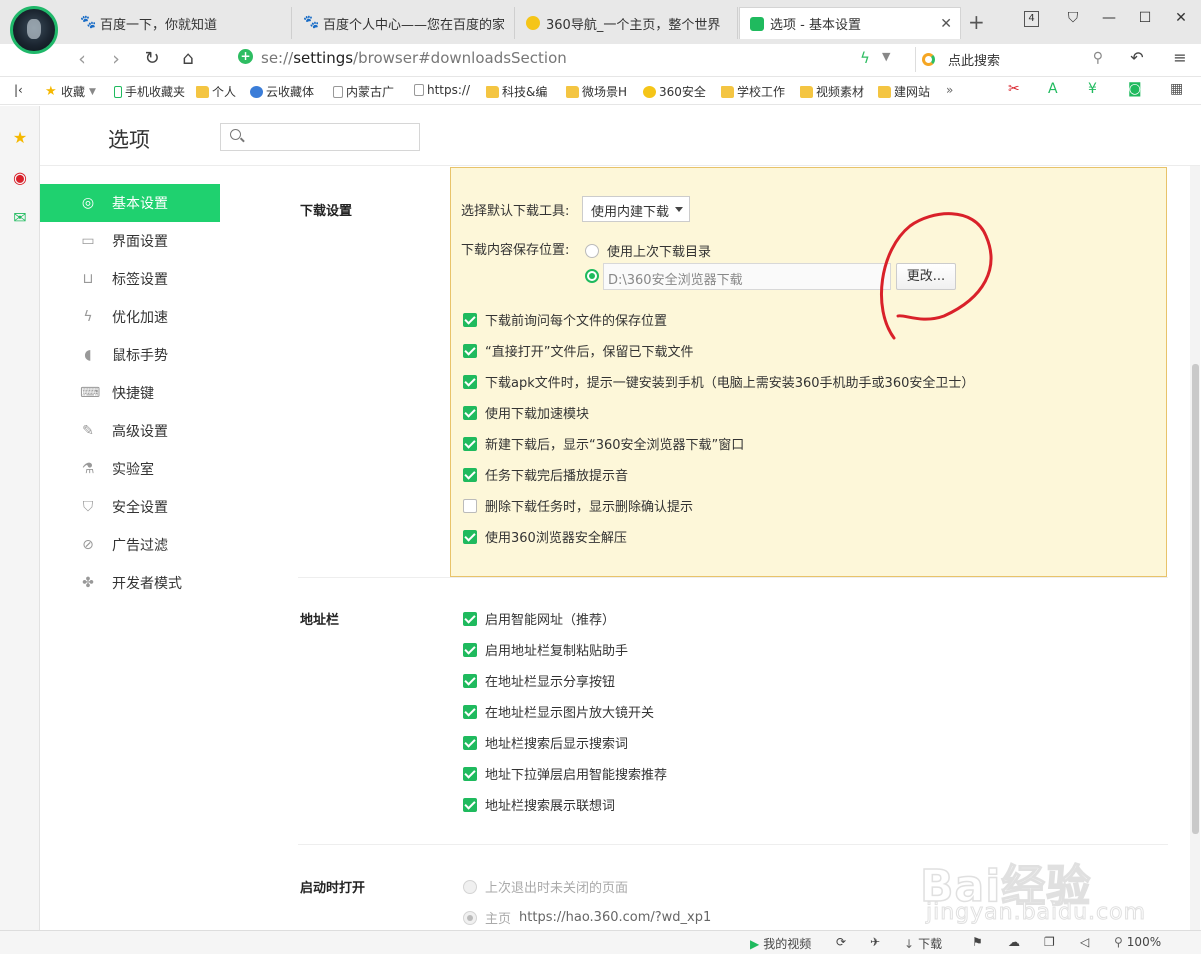 Image resolution: width=1201 pixels, height=954 pixels. What do you see at coordinates (603, 443) in the screenshot?
I see `download-option: 新建下载后，显示“360安全浏览器下载”窗口` at bounding box center [603, 443].